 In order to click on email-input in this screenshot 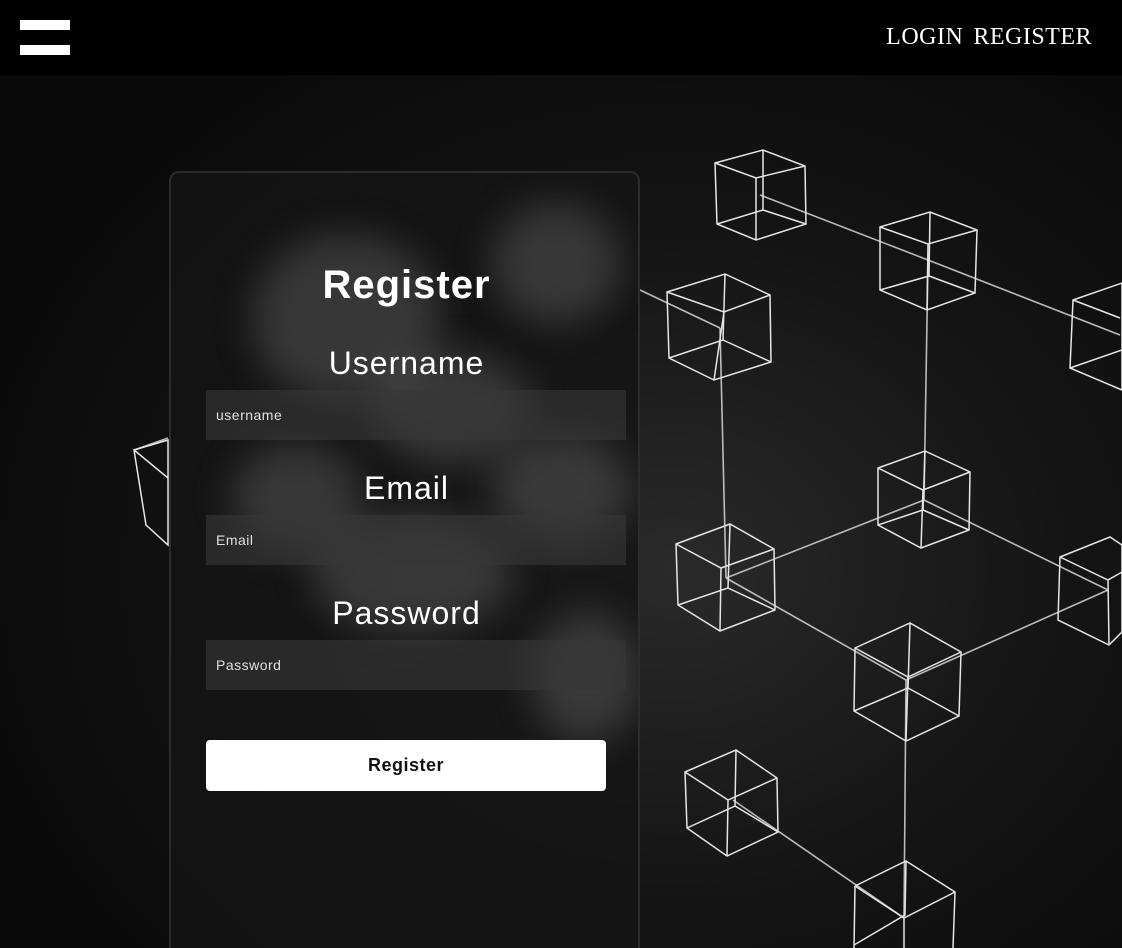, I will do `click(416, 540)`.